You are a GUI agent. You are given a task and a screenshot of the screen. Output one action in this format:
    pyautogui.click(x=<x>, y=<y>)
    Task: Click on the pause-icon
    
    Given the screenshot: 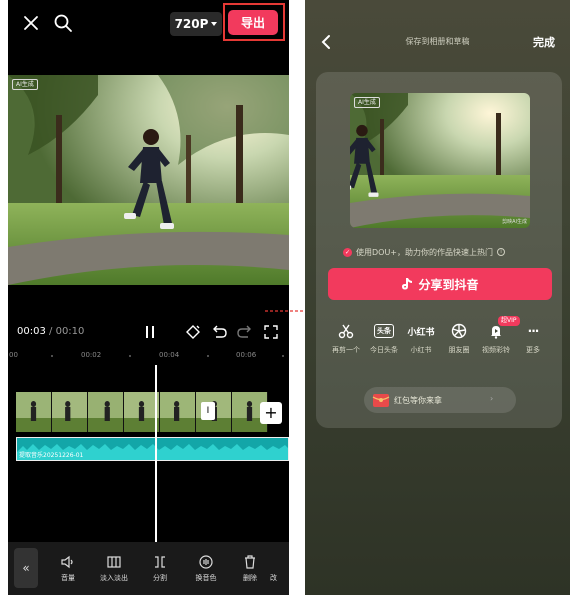 What is the action you would take?
    pyautogui.click(x=150, y=332)
    